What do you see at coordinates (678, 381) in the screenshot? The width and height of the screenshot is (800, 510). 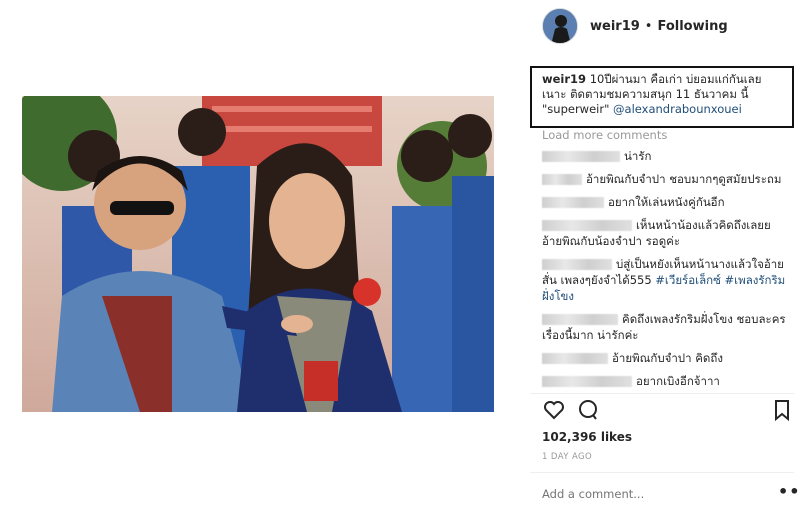 I see `comment-text: อยากเบิงอีกจ้าาา` at bounding box center [678, 381].